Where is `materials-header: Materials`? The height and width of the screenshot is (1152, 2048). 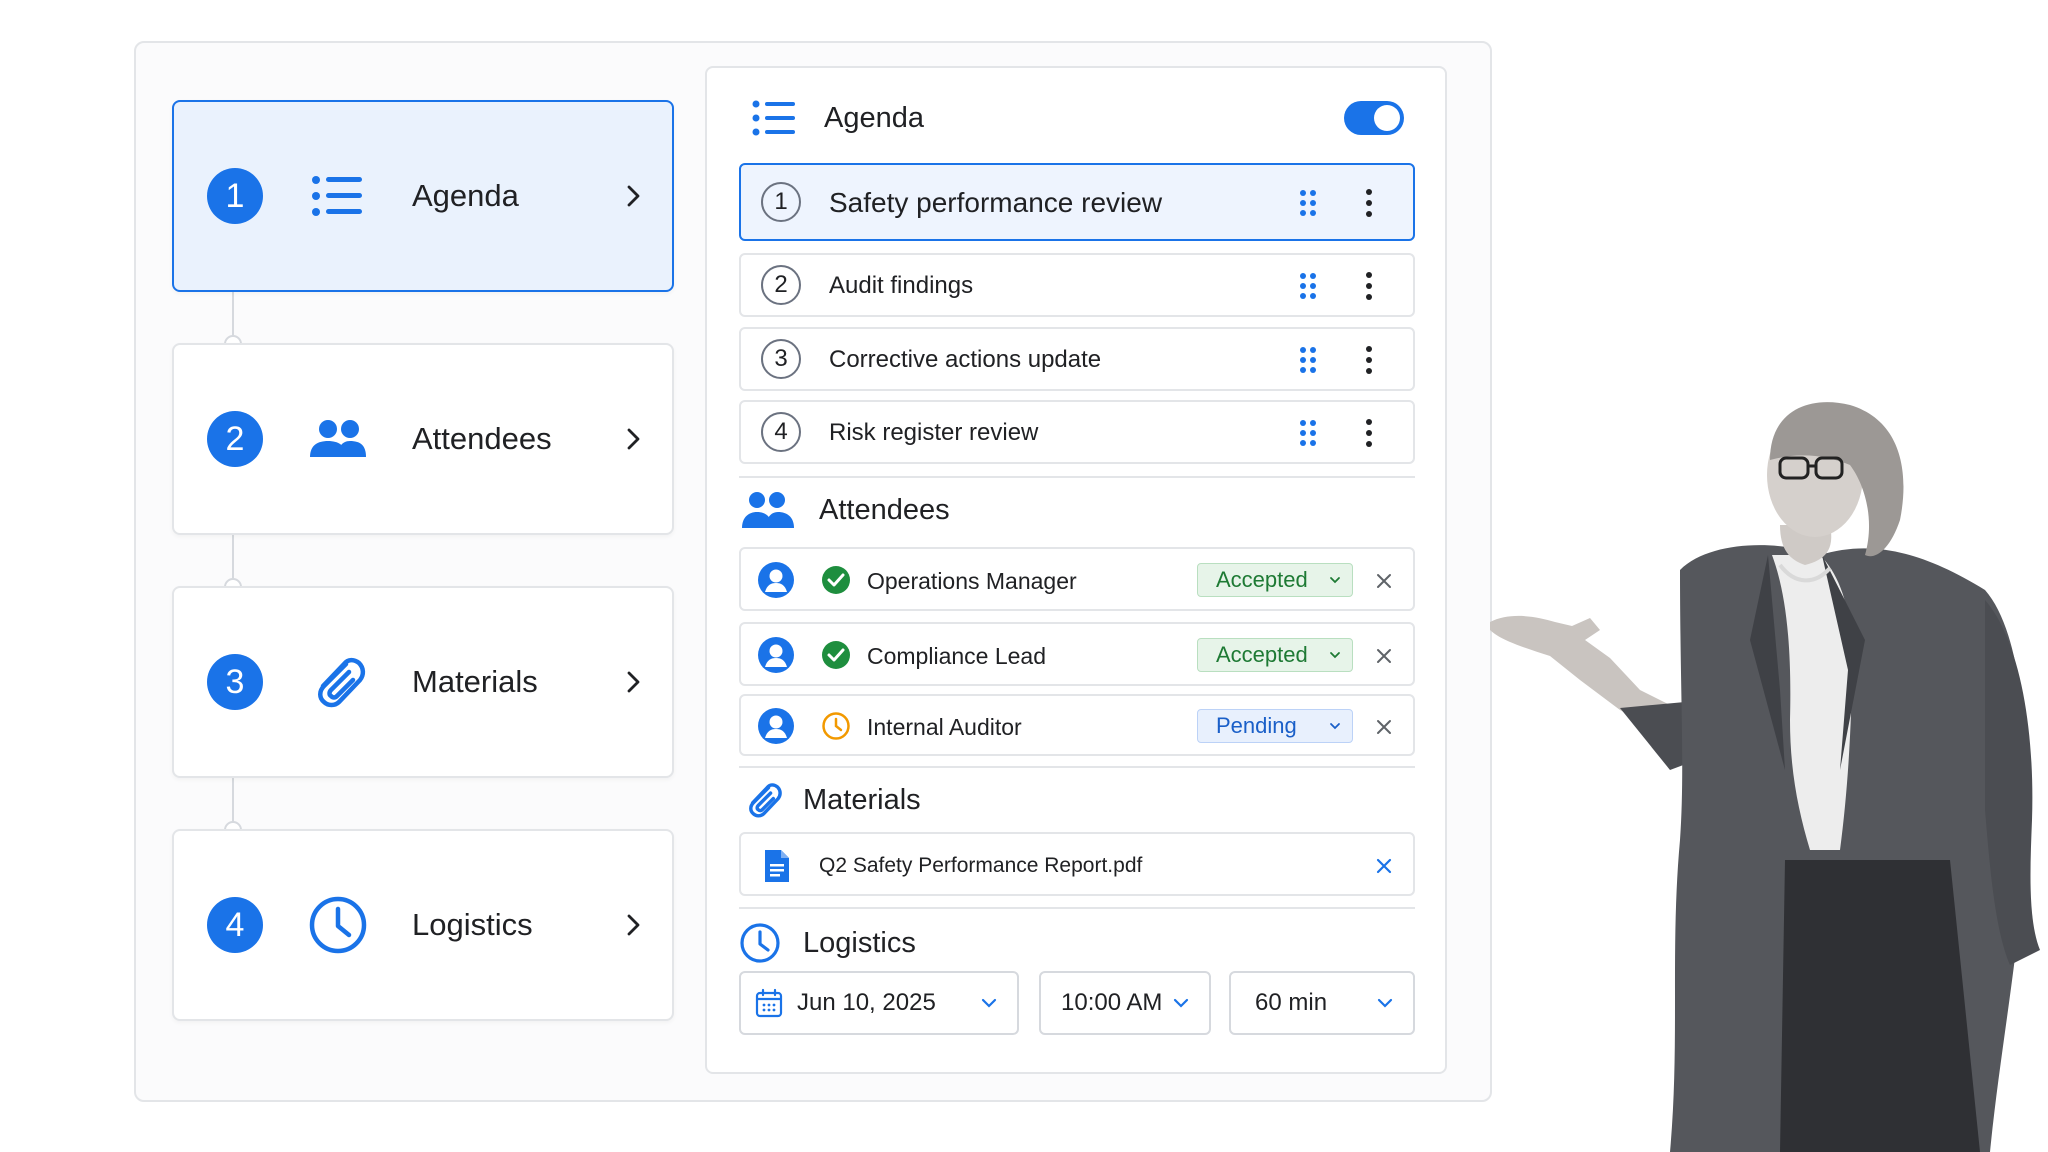
materials-header: Materials is located at coordinates (831, 800).